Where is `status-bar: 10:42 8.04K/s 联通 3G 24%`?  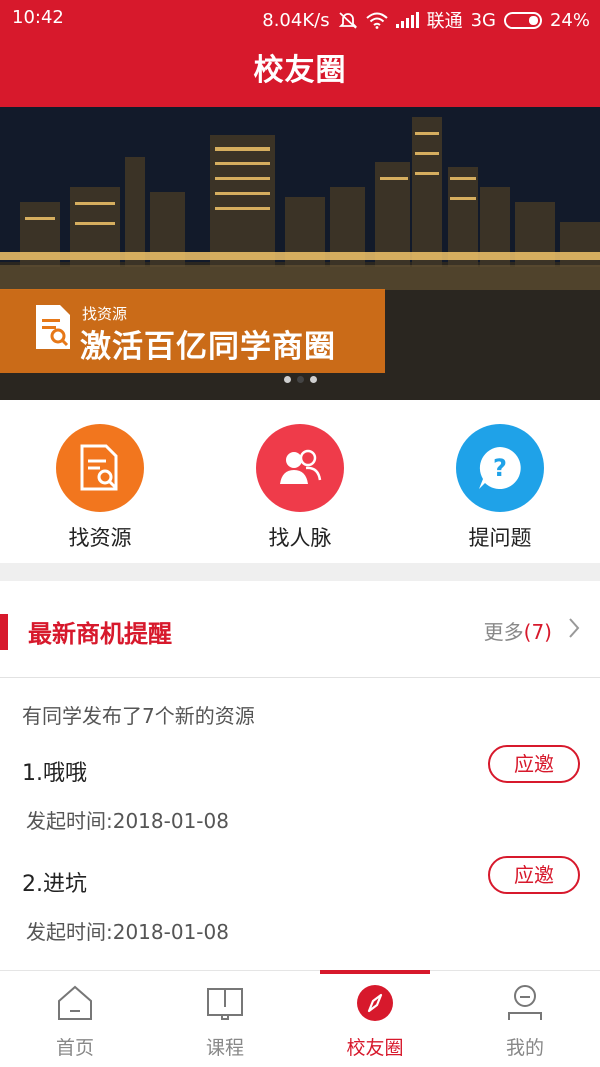 status-bar: 10:42 8.04K/s 联通 3G 24% is located at coordinates (300, 17).